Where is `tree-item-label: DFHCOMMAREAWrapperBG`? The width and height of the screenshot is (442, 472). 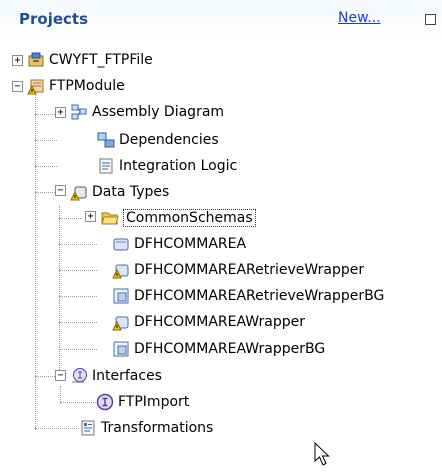
tree-item-label: DFHCOMMAREAWrapperBG is located at coordinates (230, 349).